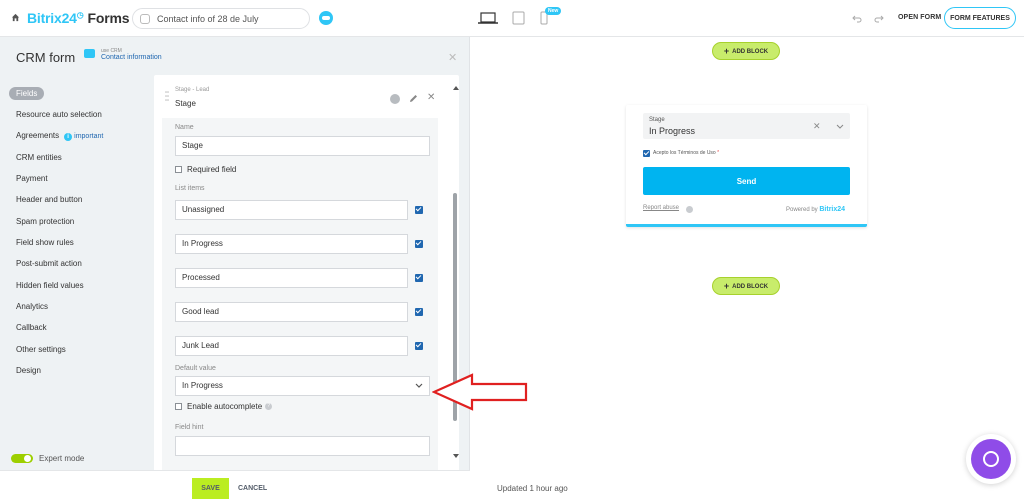 This screenshot has width=1024, height=503. What do you see at coordinates (59, 114) in the screenshot?
I see `sidebar-item-resource-auto-selection: Resource auto selection` at bounding box center [59, 114].